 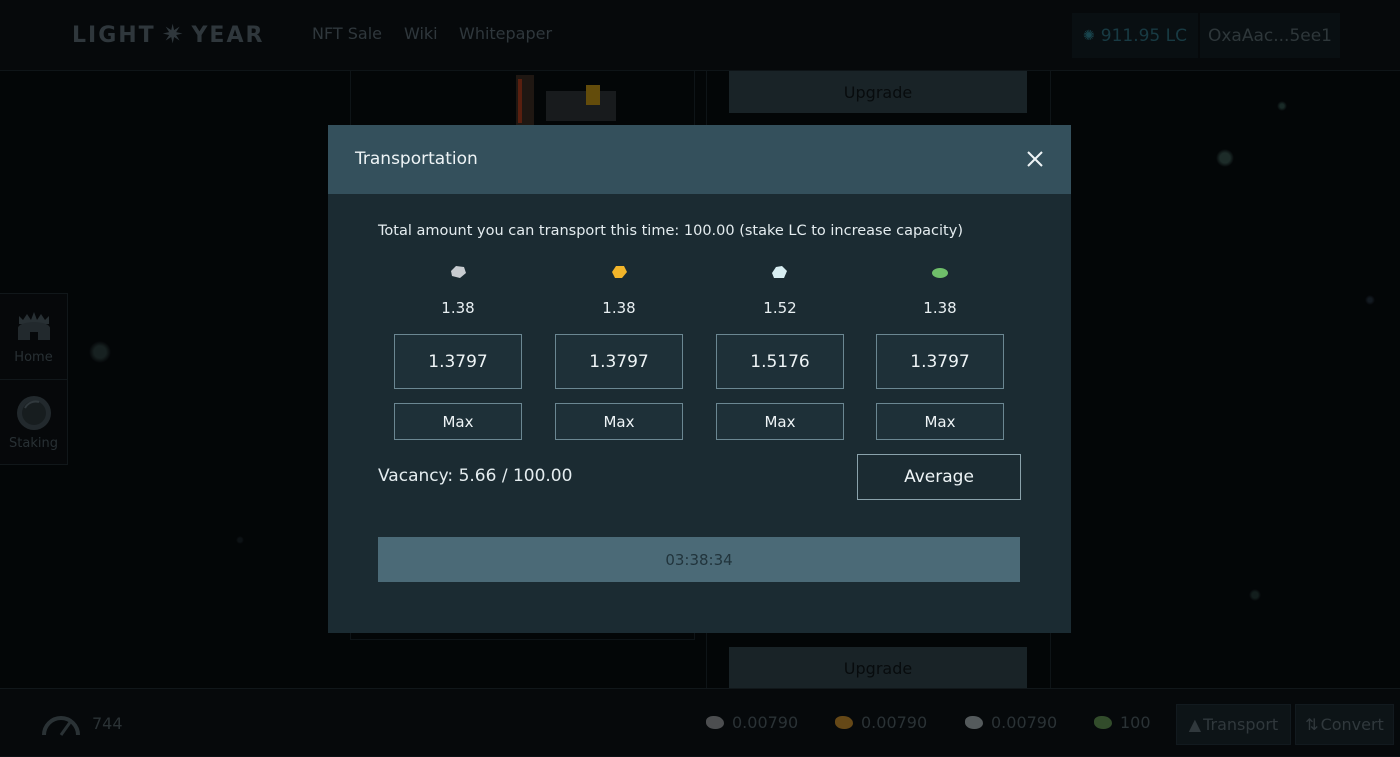 I want to click on average-button: Average, so click(x=939, y=477).